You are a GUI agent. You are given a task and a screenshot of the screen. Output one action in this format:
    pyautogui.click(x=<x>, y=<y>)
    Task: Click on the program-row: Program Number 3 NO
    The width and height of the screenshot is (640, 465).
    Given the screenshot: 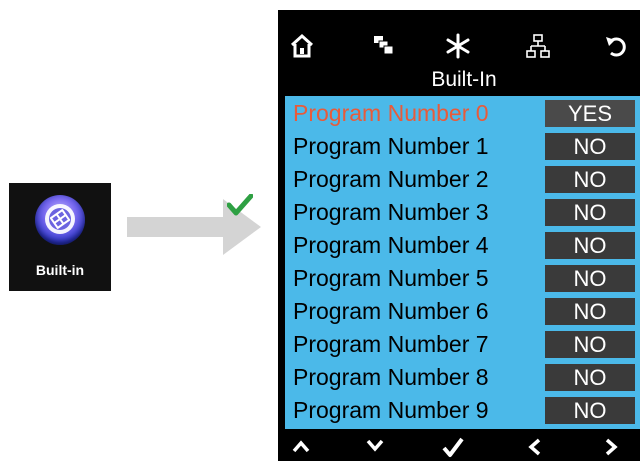 What is the action you would take?
    pyautogui.click(x=464, y=212)
    